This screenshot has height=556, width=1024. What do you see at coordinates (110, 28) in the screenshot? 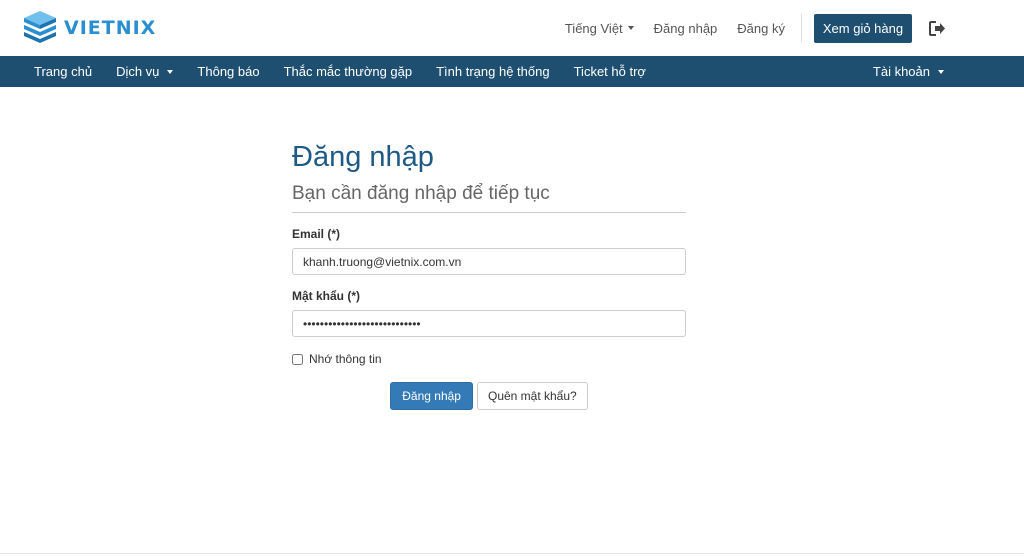
I see `brand-name: VIETNIX` at bounding box center [110, 28].